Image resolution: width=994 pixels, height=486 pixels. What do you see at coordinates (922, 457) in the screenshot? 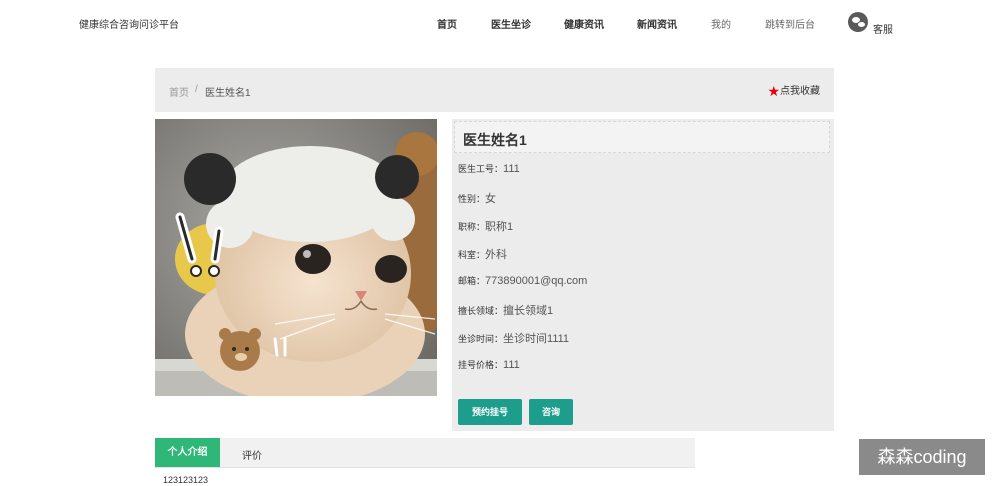
I see `video-watermark: 森森coding` at bounding box center [922, 457].